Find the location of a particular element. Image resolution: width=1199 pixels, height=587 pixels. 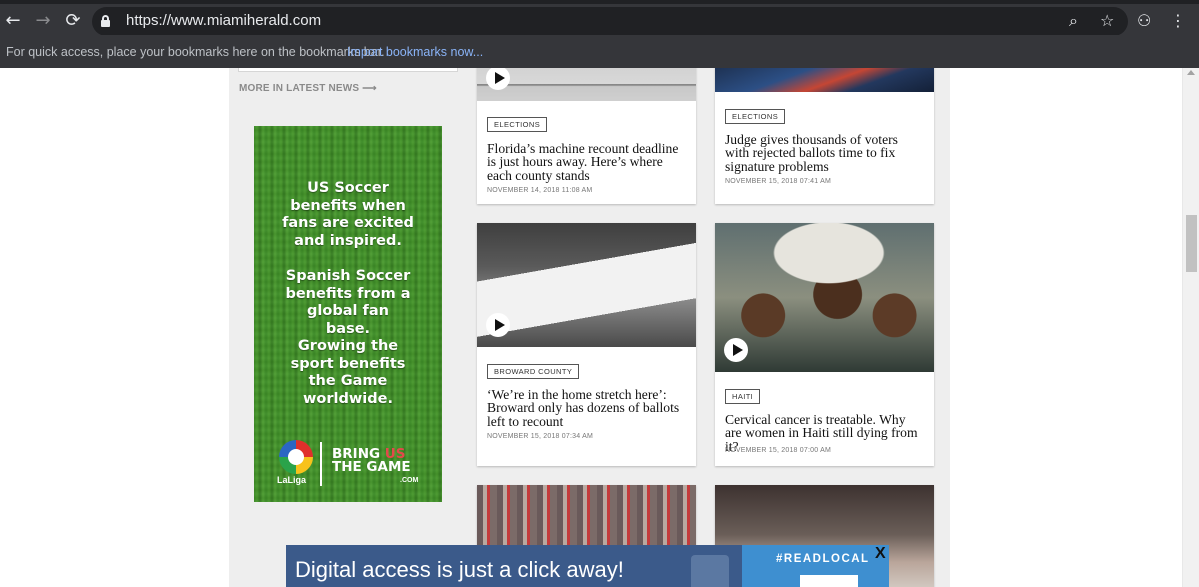

lock-icon is located at coordinates (105, 21).